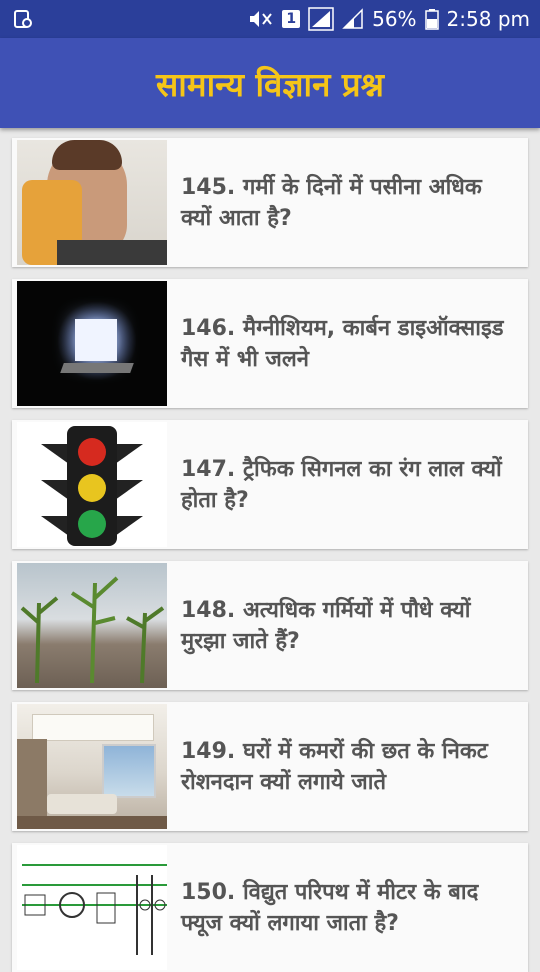 This screenshot has height=972, width=540. Describe the element at coordinates (394, 19) in the screenshot. I see `battery-percent: 56%` at that location.